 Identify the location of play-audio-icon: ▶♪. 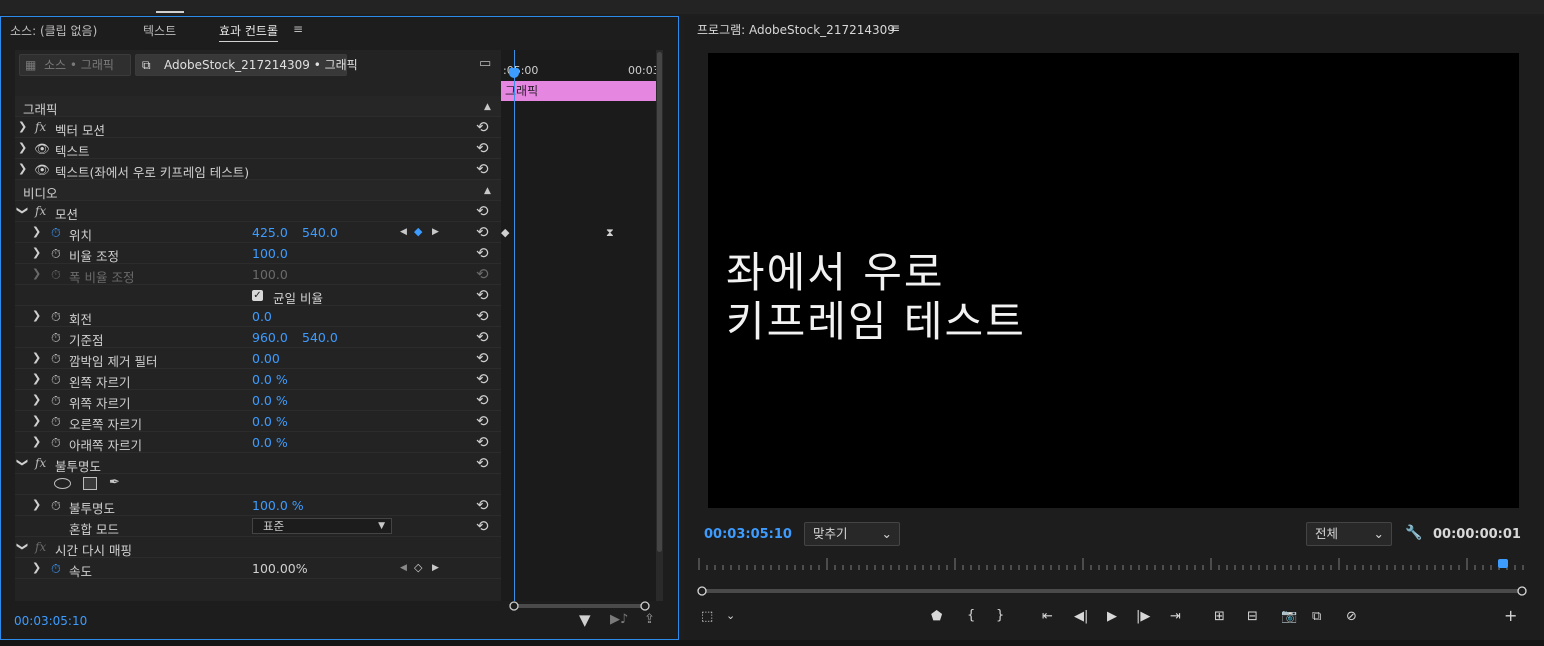
(619, 619).